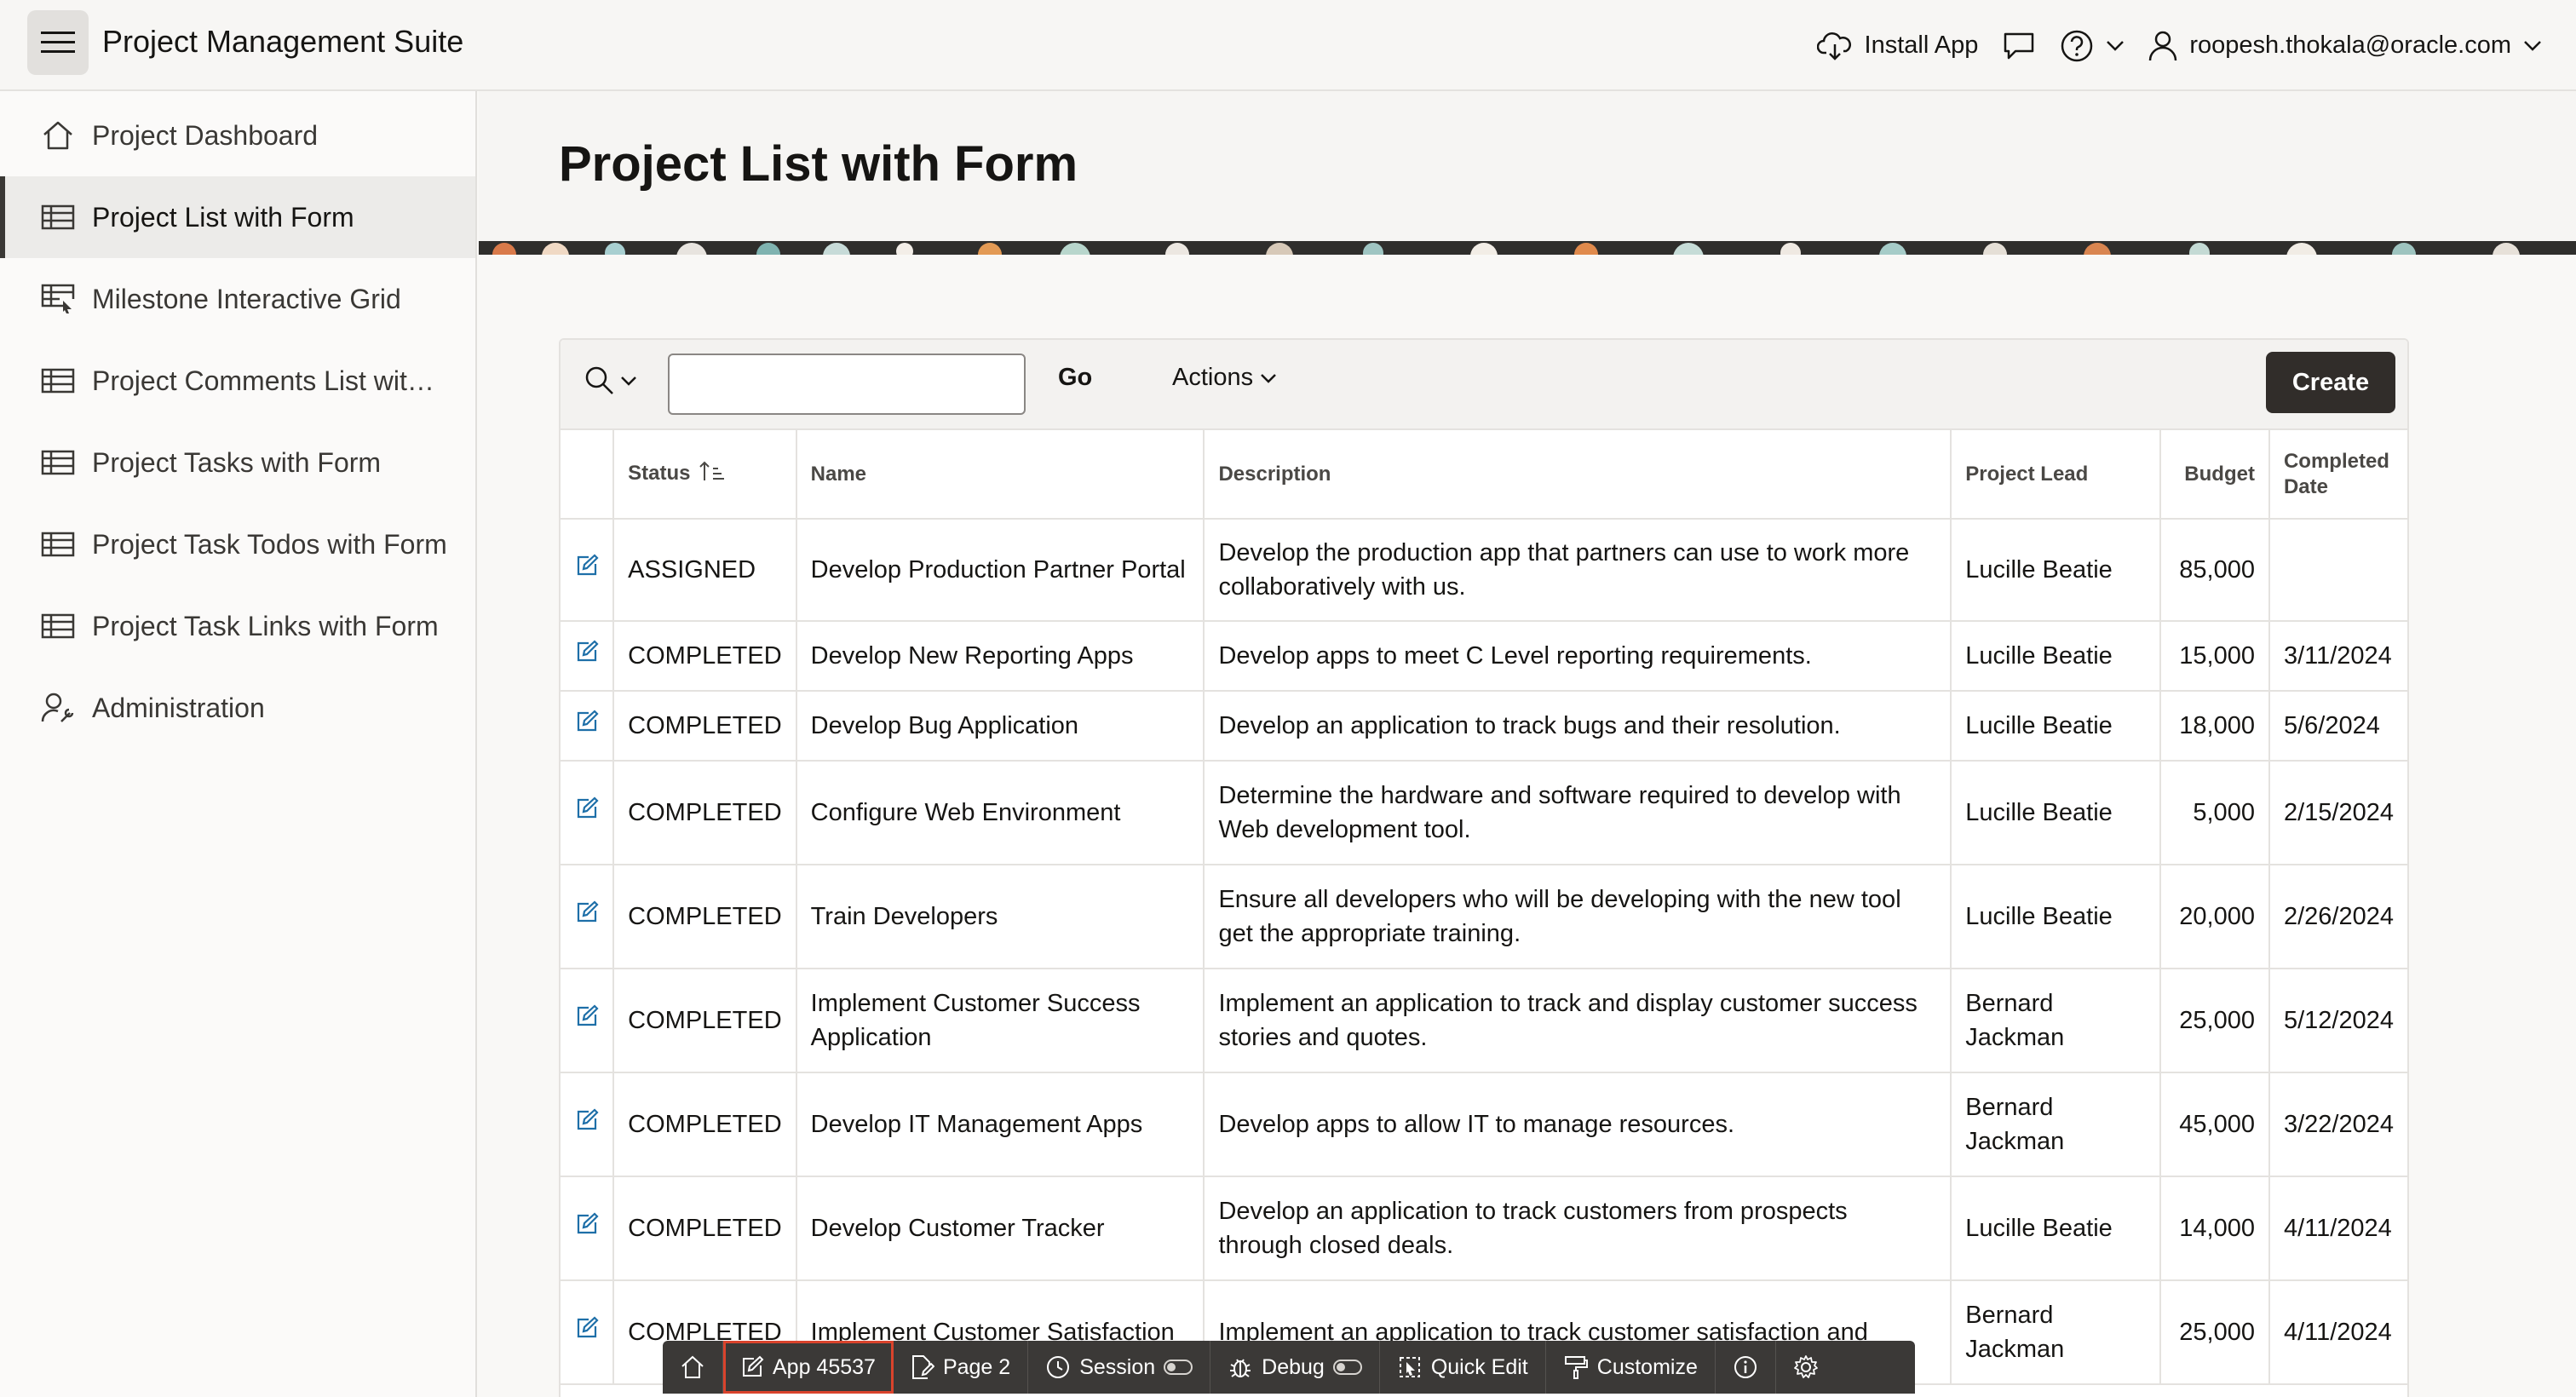 This screenshot has height=1397, width=2576. What do you see at coordinates (2337, 475) in the screenshot?
I see `column-header-completed-date: Completed Date` at bounding box center [2337, 475].